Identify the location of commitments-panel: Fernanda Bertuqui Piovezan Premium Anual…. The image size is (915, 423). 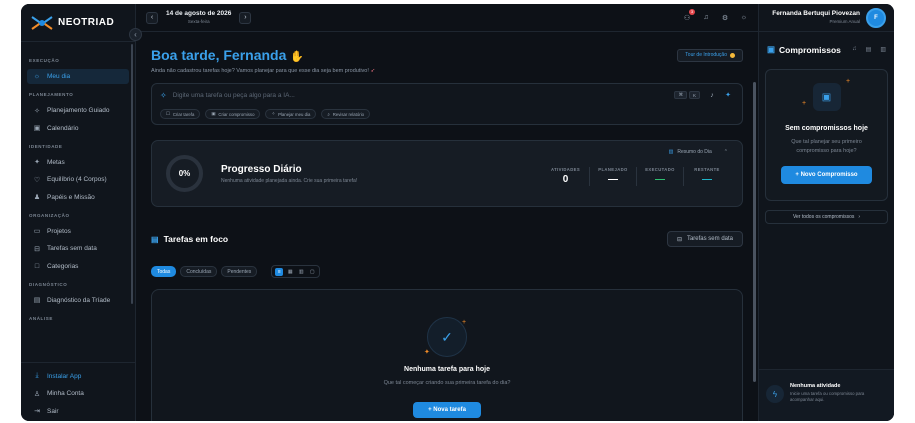
(826, 212).